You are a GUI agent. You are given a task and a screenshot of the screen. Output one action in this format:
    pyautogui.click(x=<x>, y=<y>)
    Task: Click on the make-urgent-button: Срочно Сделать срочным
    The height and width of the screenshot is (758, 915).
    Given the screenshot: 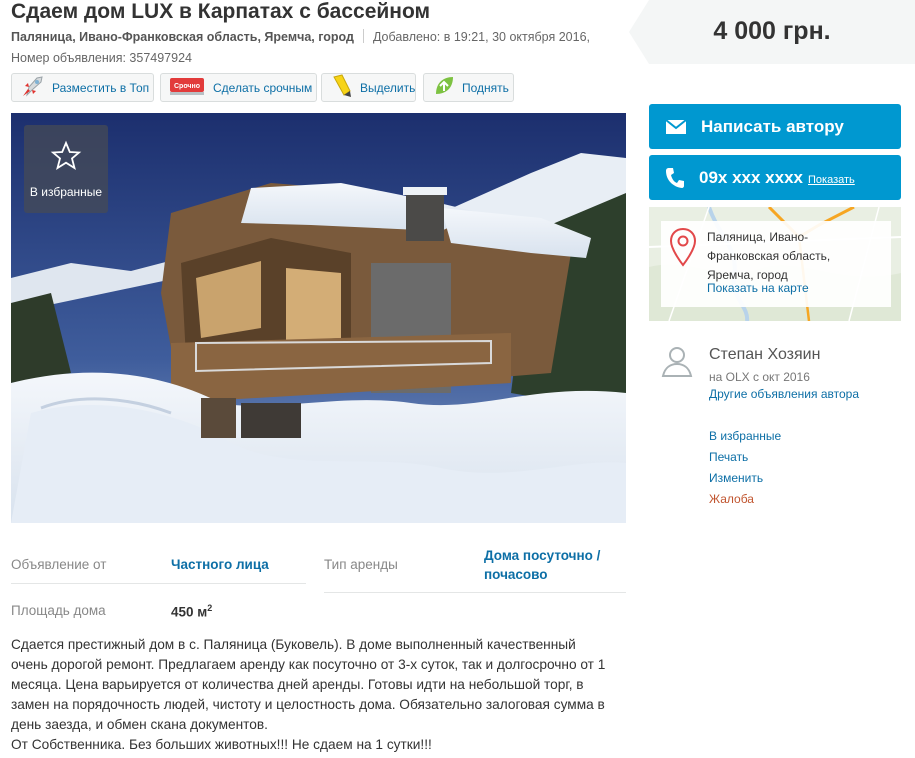 What is the action you would take?
    pyautogui.click(x=238, y=87)
    